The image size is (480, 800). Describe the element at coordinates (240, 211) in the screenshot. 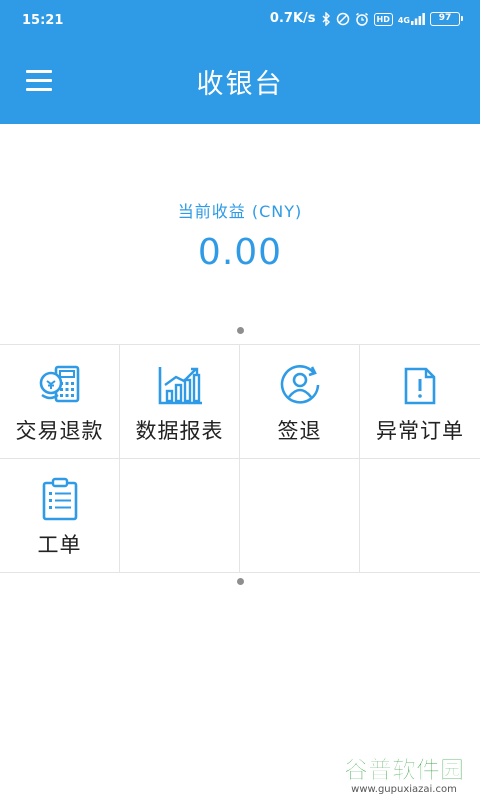

I see `earnings-label: 当前收益 (CNY)` at that location.